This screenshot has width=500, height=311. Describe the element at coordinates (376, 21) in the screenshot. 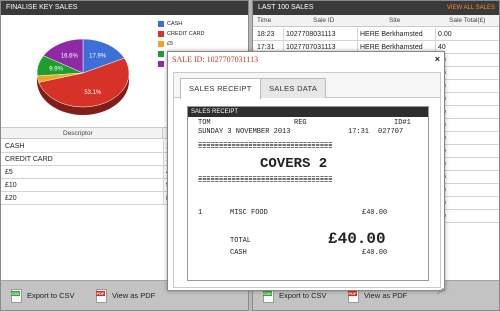

I see `last-sales-grid-header: Time Sale ID Site Sale Total(£)` at that location.